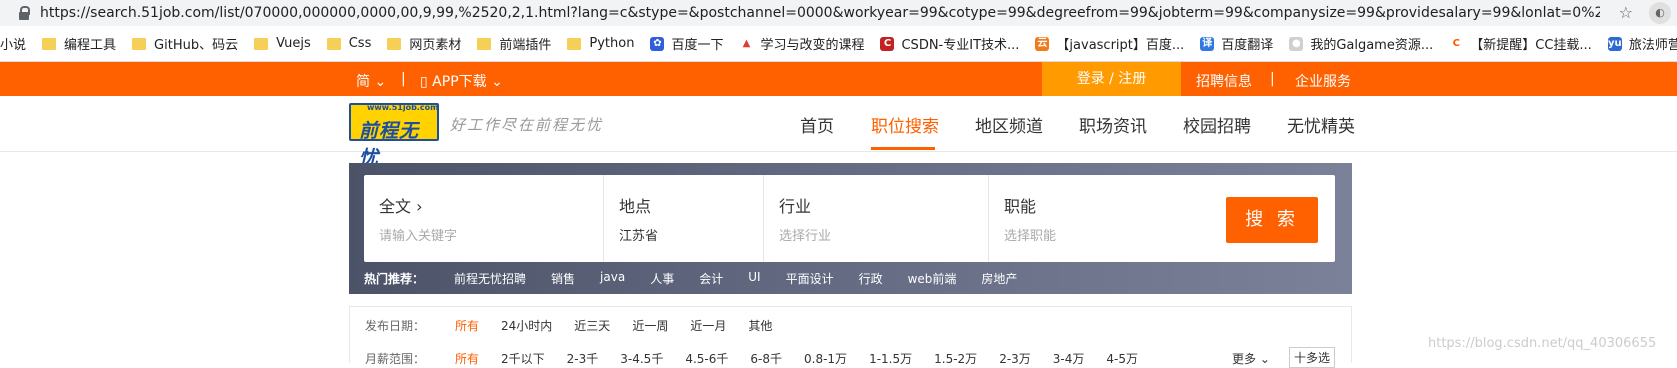  What do you see at coordinates (641, 358) in the screenshot?
I see `salary-option: 3-4.5千` at bounding box center [641, 358].